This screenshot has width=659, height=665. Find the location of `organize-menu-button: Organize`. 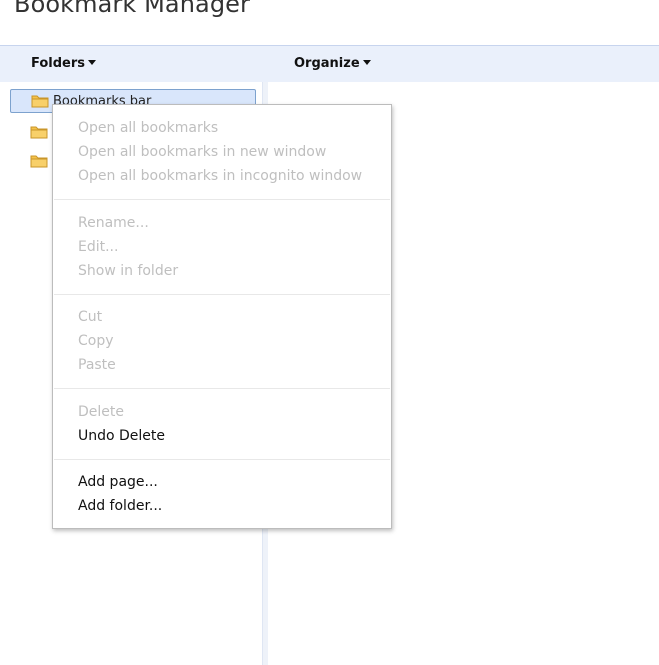

organize-menu-button: Organize is located at coordinates (332, 63).